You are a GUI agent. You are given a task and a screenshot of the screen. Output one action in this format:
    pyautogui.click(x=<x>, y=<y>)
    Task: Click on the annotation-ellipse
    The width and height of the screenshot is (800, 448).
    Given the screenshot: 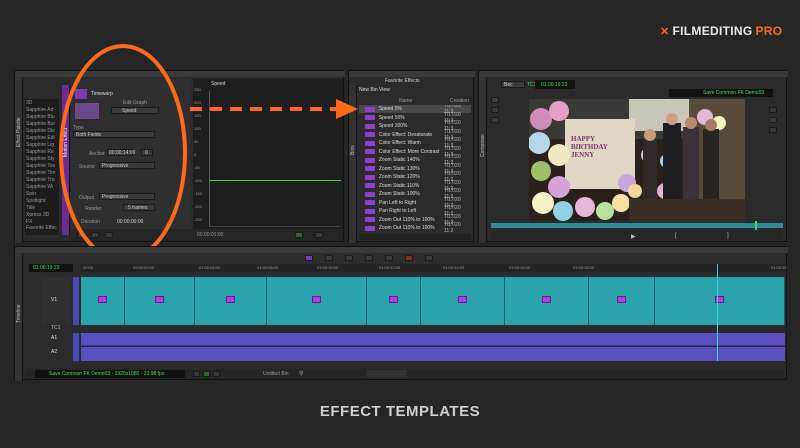 What is the action you would take?
    pyautogui.click(x=123, y=153)
    